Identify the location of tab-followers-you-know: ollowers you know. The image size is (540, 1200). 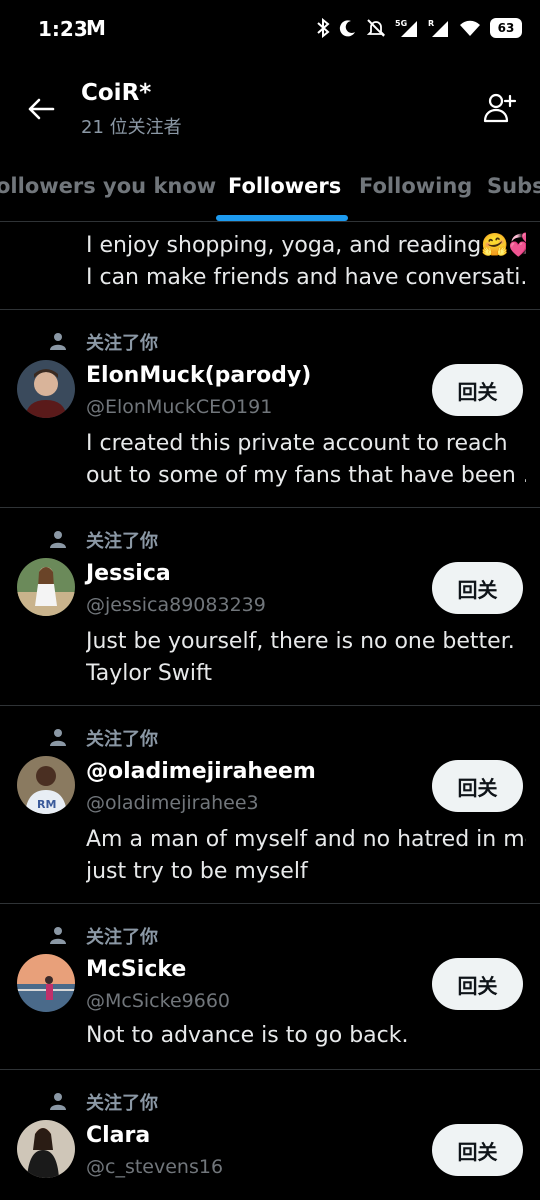
(108, 186).